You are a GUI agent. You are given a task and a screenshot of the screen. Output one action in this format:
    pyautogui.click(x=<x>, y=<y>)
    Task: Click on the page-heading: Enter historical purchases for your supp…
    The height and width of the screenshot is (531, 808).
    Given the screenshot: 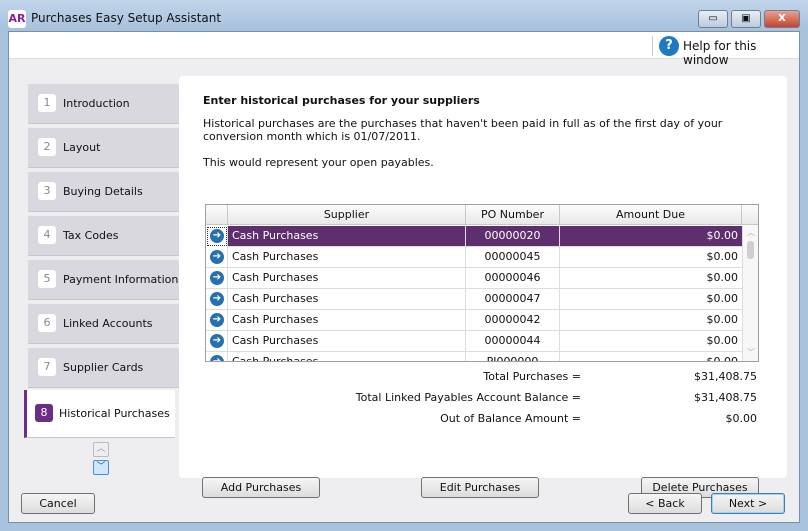 What is the action you would take?
    pyautogui.click(x=341, y=100)
    